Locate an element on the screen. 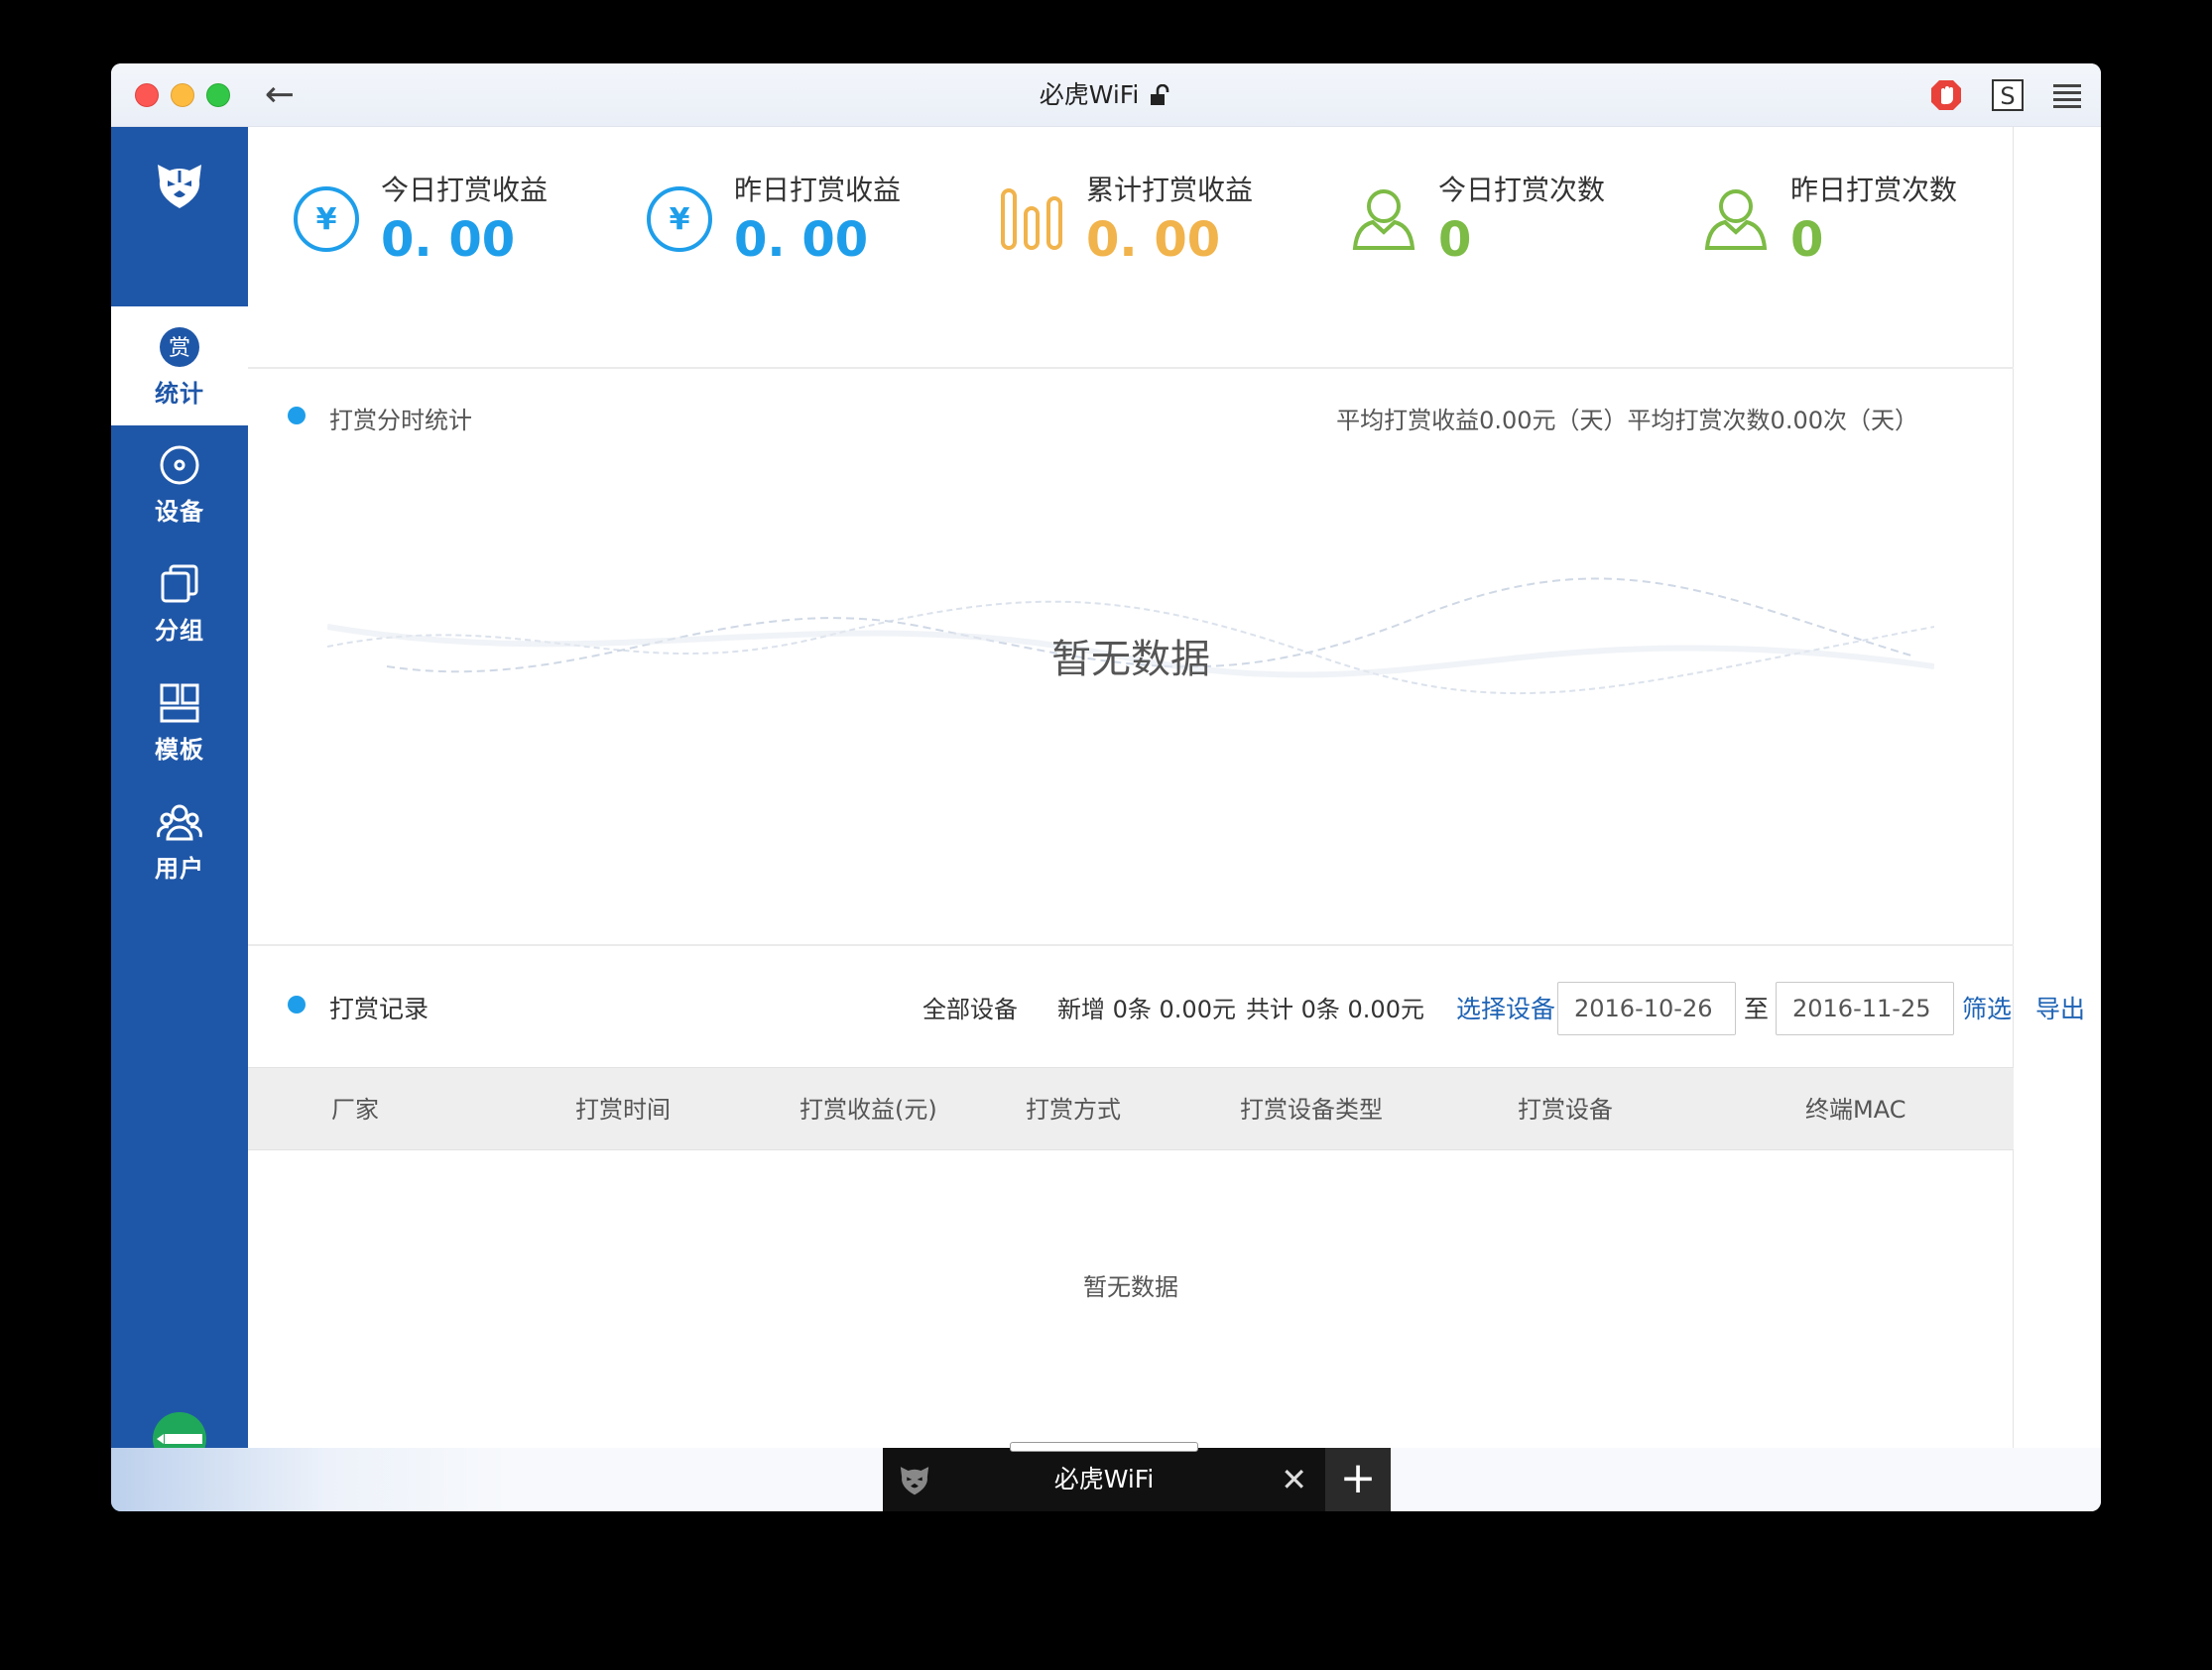  total-summary: 共计 0条 0.00元 is located at coordinates (1335, 1009).